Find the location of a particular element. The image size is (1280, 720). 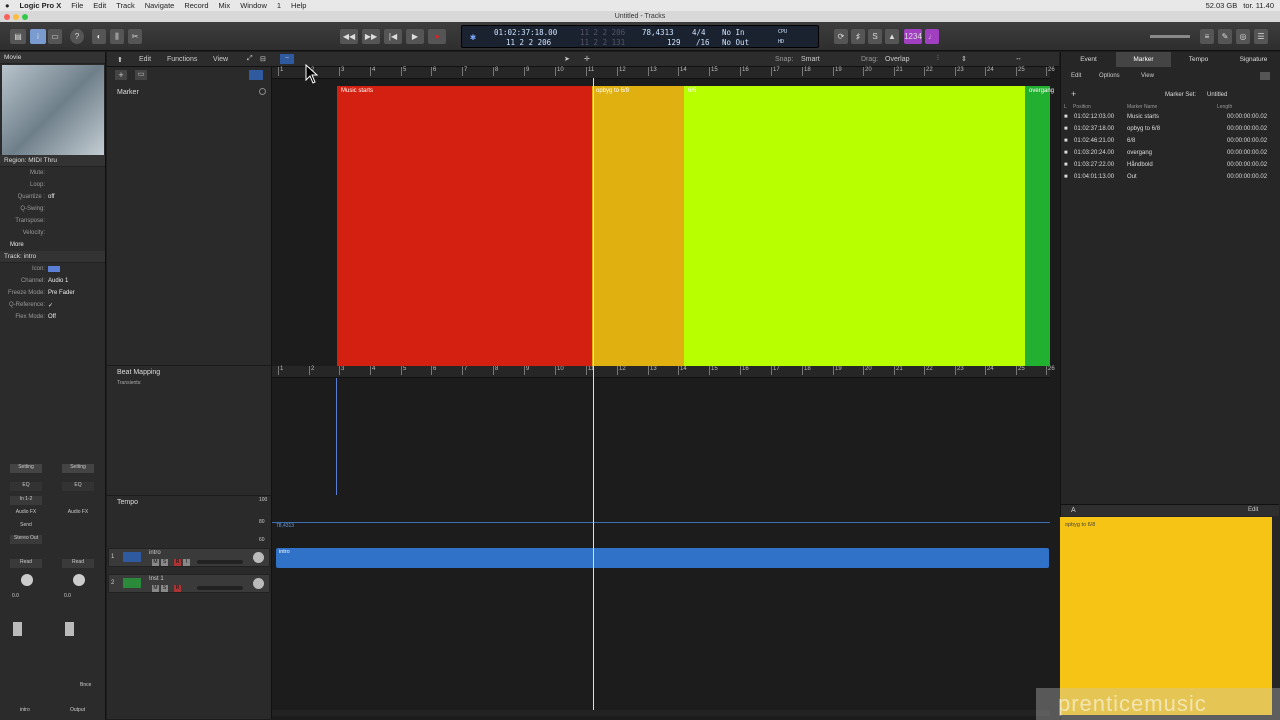

track-header-inst1: 2 Inst 1 M S R is located at coordinates (189, 583).